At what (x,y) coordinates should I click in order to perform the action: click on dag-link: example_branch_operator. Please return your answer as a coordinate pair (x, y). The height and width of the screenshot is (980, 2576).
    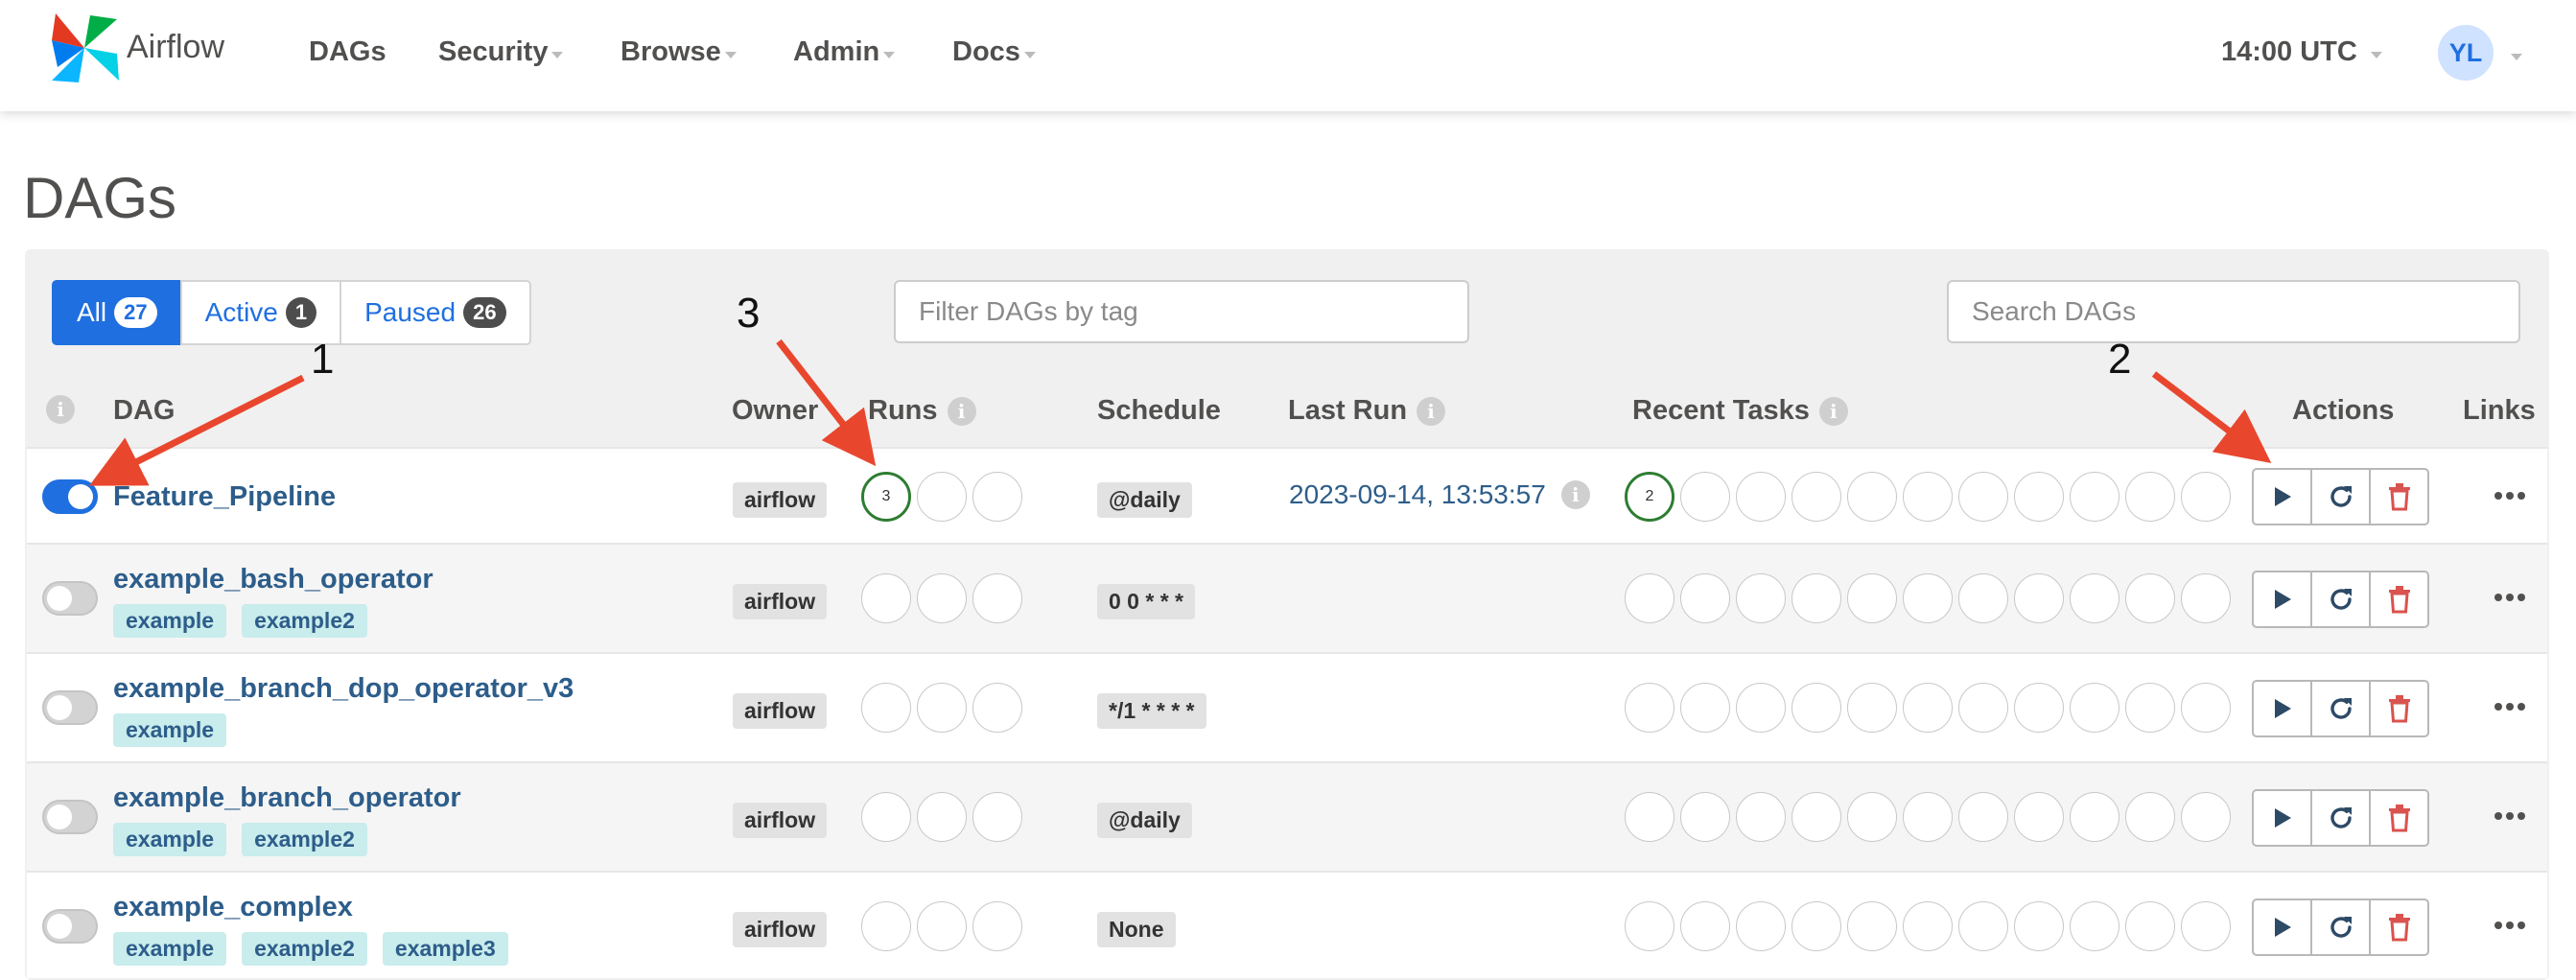
    Looking at the image, I should click on (287, 798).